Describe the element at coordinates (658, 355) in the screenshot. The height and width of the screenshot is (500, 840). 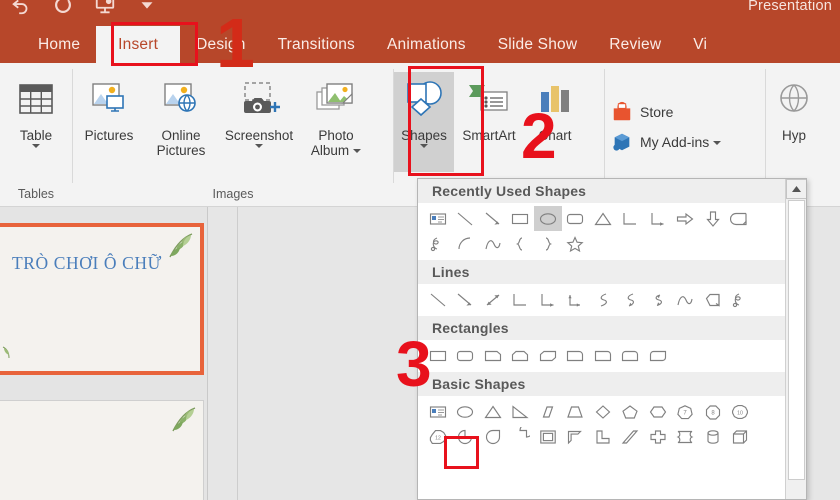
I see `shape-round-diagonal-corner-rectangle` at that location.